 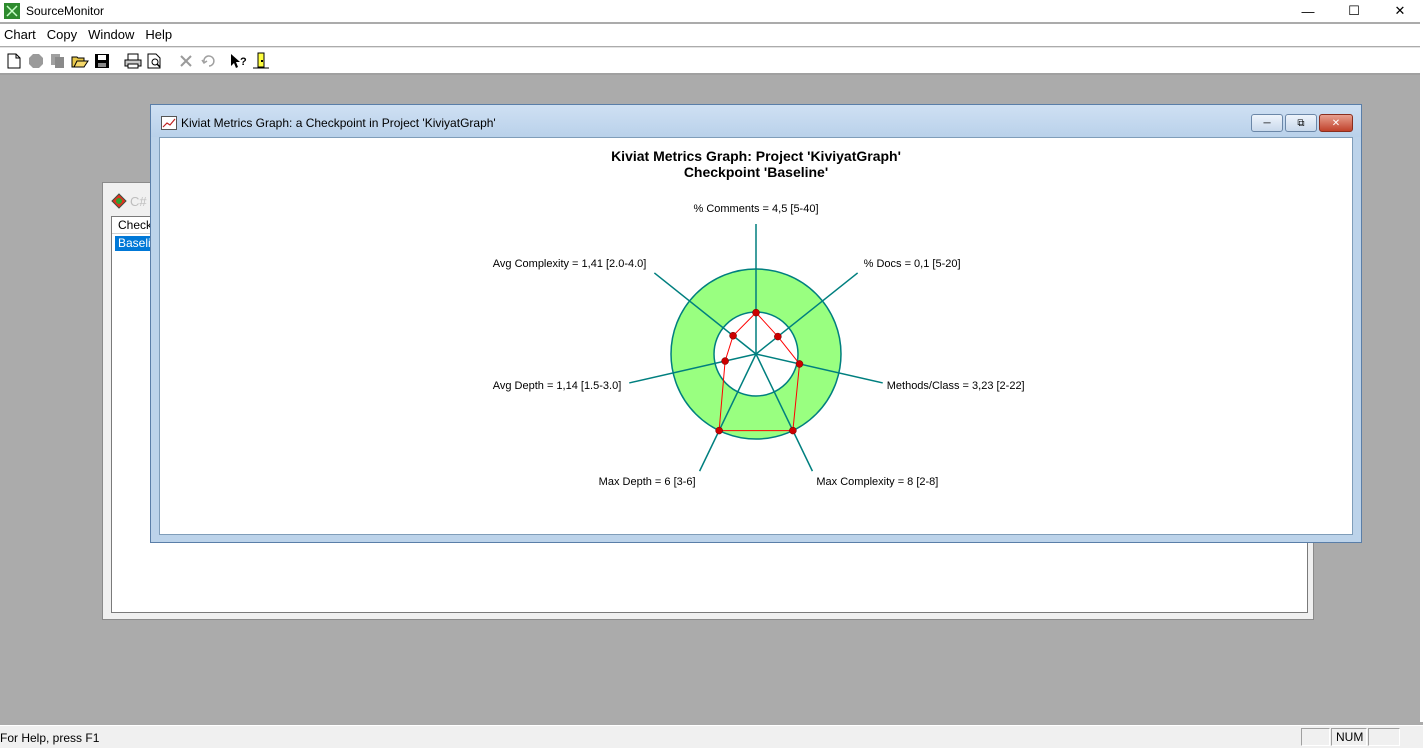 What do you see at coordinates (1267, 123) in the screenshot?
I see `kiviat-minimize-button: ─` at bounding box center [1267, 123].